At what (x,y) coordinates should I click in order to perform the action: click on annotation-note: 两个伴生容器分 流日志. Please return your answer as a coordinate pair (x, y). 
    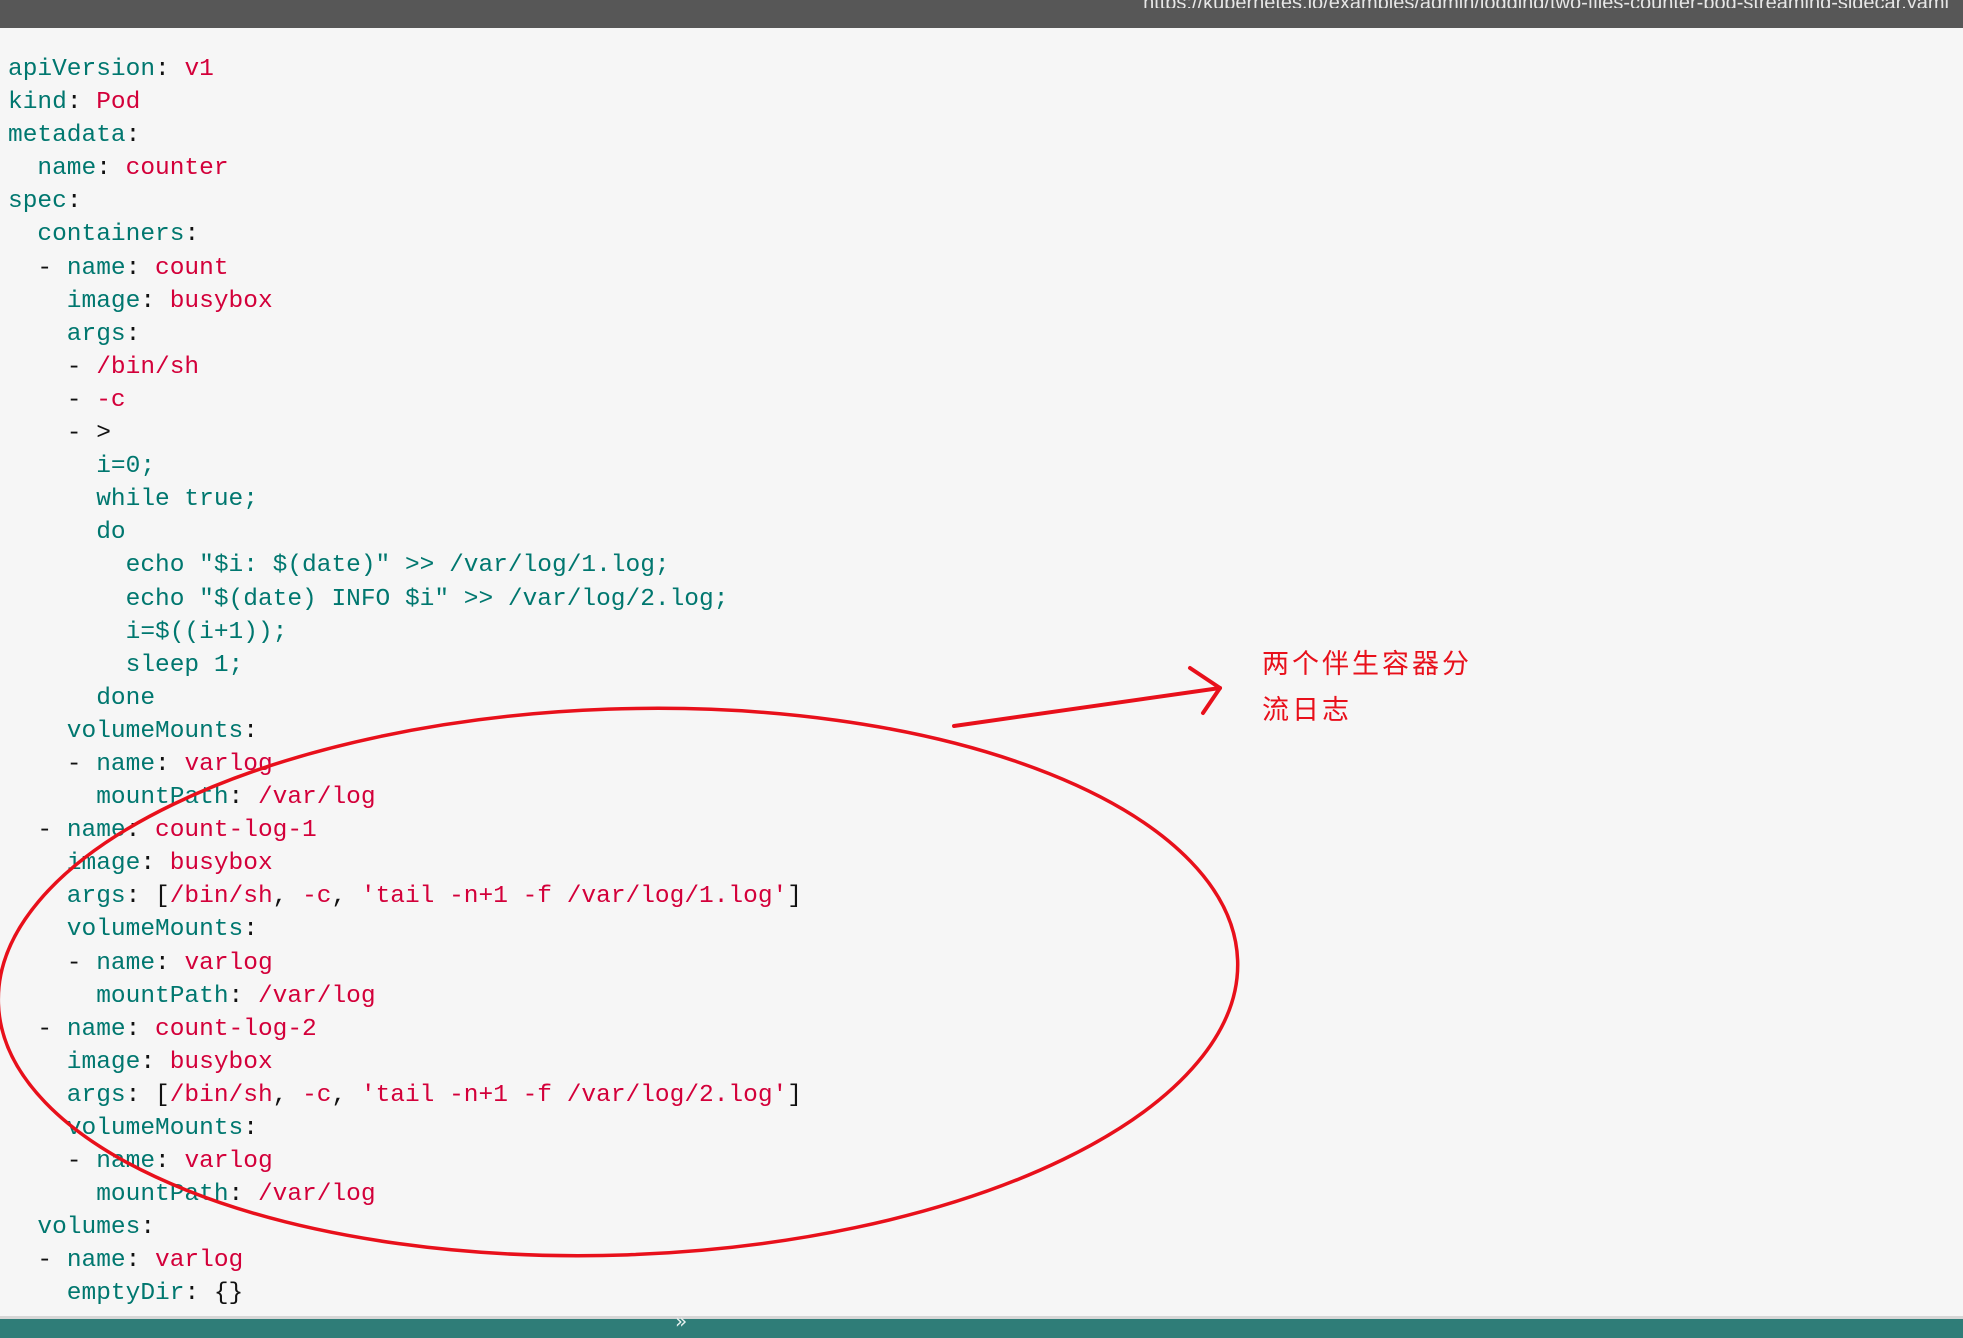
    Looking at the image, I should click on (1367, 688).